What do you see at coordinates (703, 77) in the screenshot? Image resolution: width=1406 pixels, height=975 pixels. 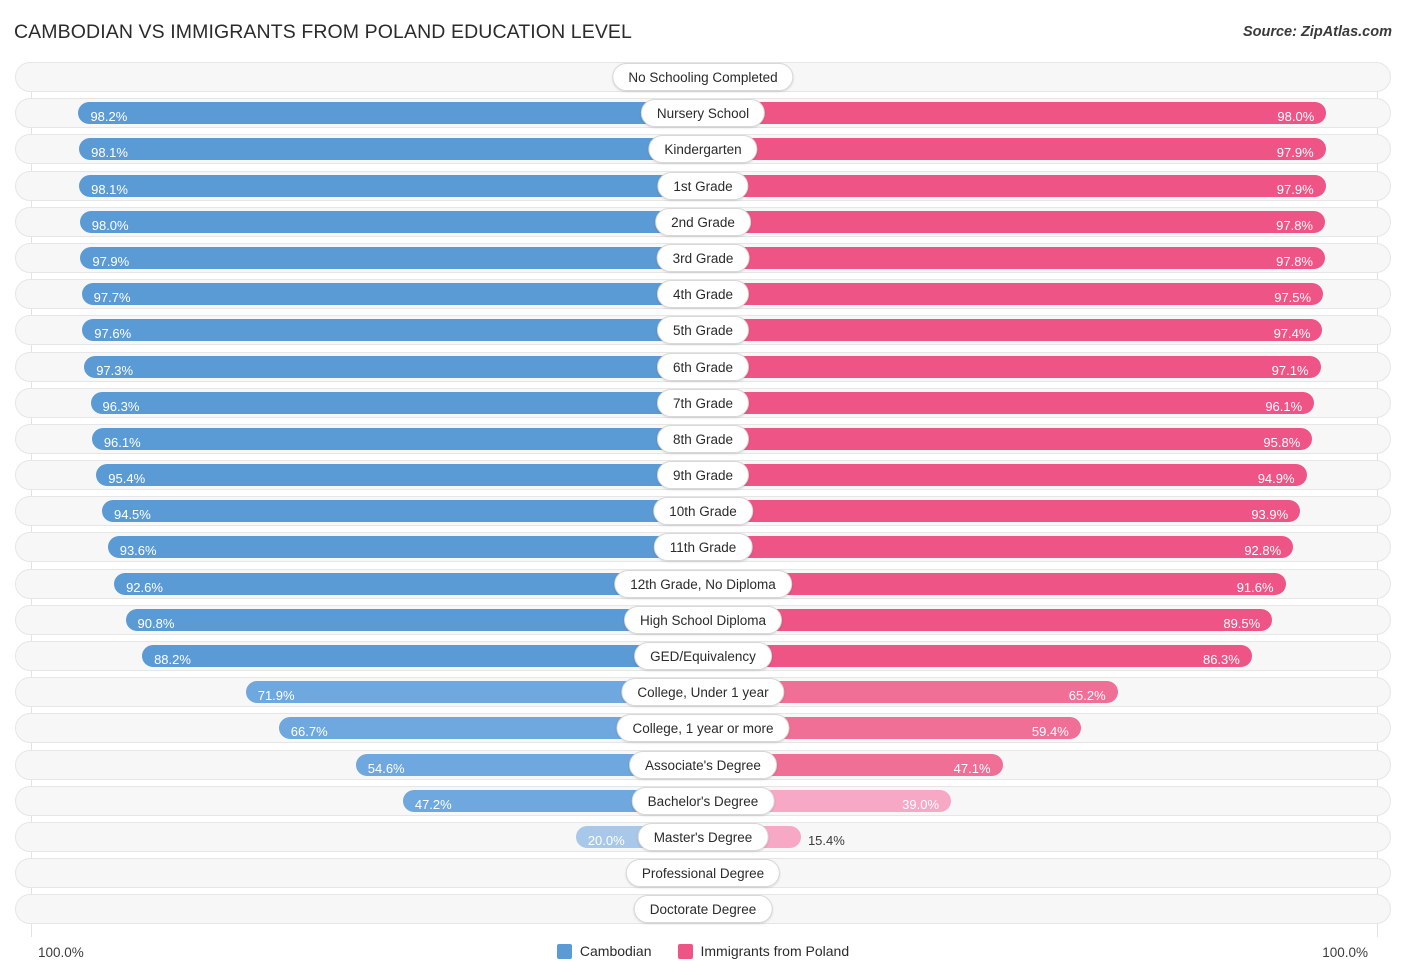 I see `category-label: No Schooling Completed` at bounding box center [703, 77].